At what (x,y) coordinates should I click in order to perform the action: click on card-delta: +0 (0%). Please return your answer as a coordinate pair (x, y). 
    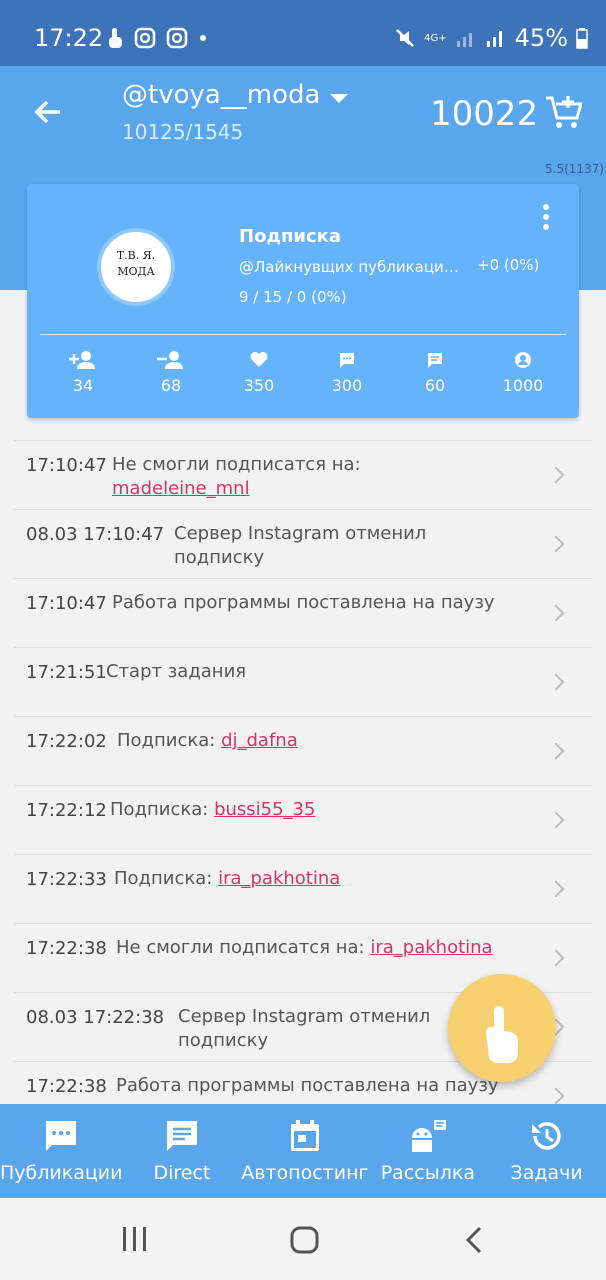
    Looking at the image, I should click on (508, 265).